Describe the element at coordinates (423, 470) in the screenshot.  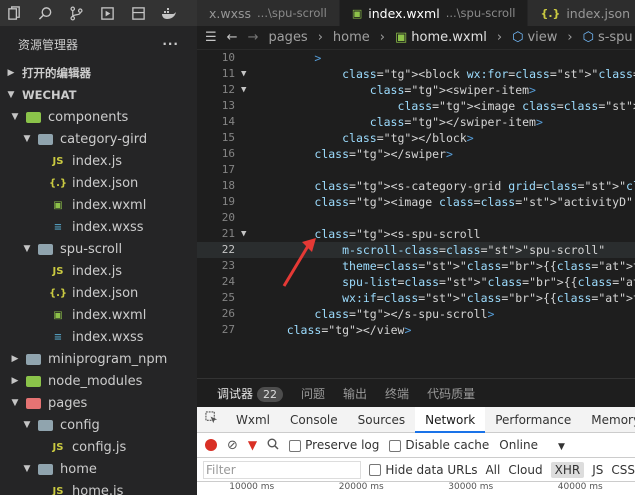
I see `hide-data-urls-checkbox: Hide data URLs` at that location.